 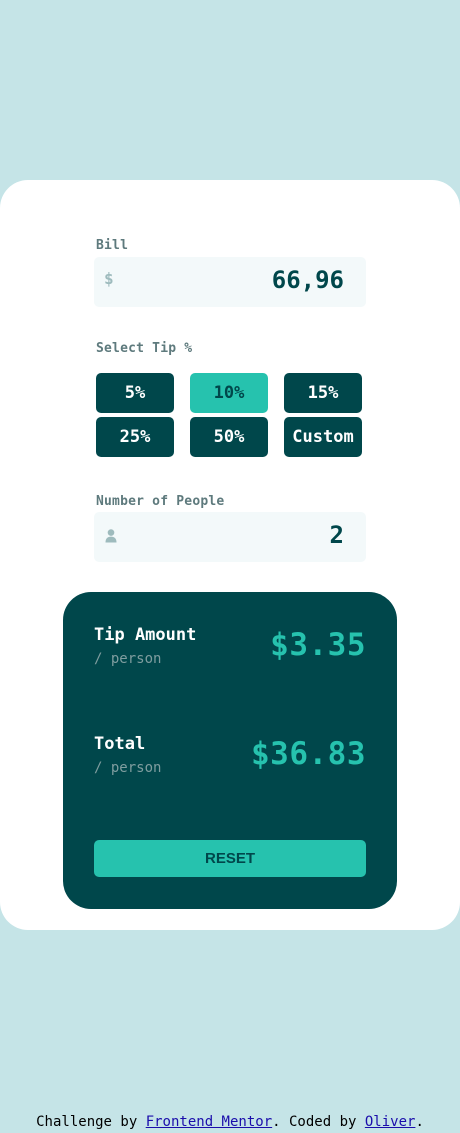 I want to click on tip-button-50: 50%, so click(x=229, y=437).